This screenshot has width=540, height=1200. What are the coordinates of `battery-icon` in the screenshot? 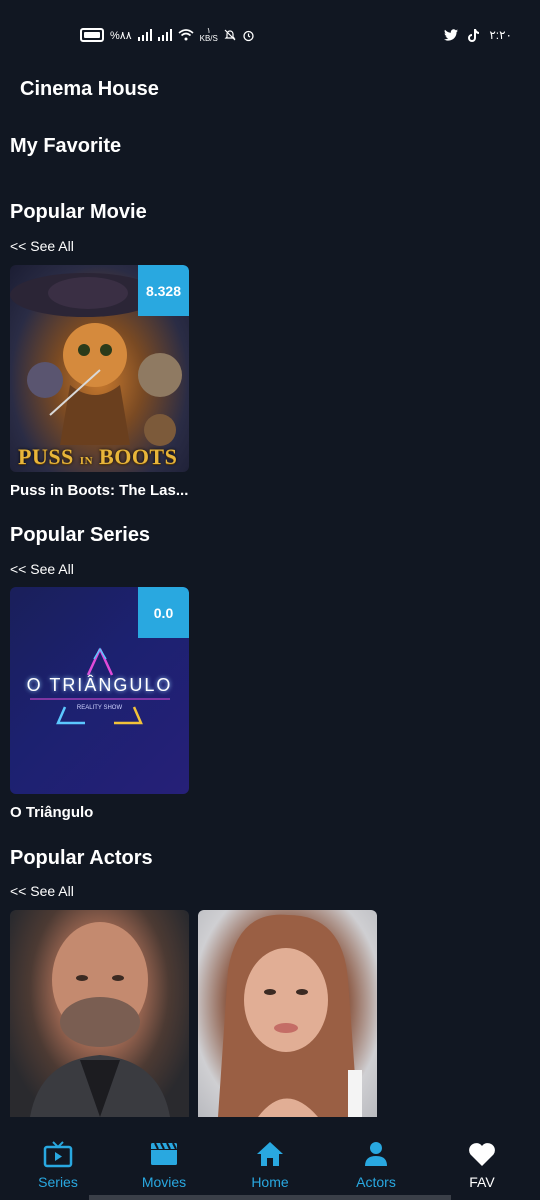 It's located at (92, 35).